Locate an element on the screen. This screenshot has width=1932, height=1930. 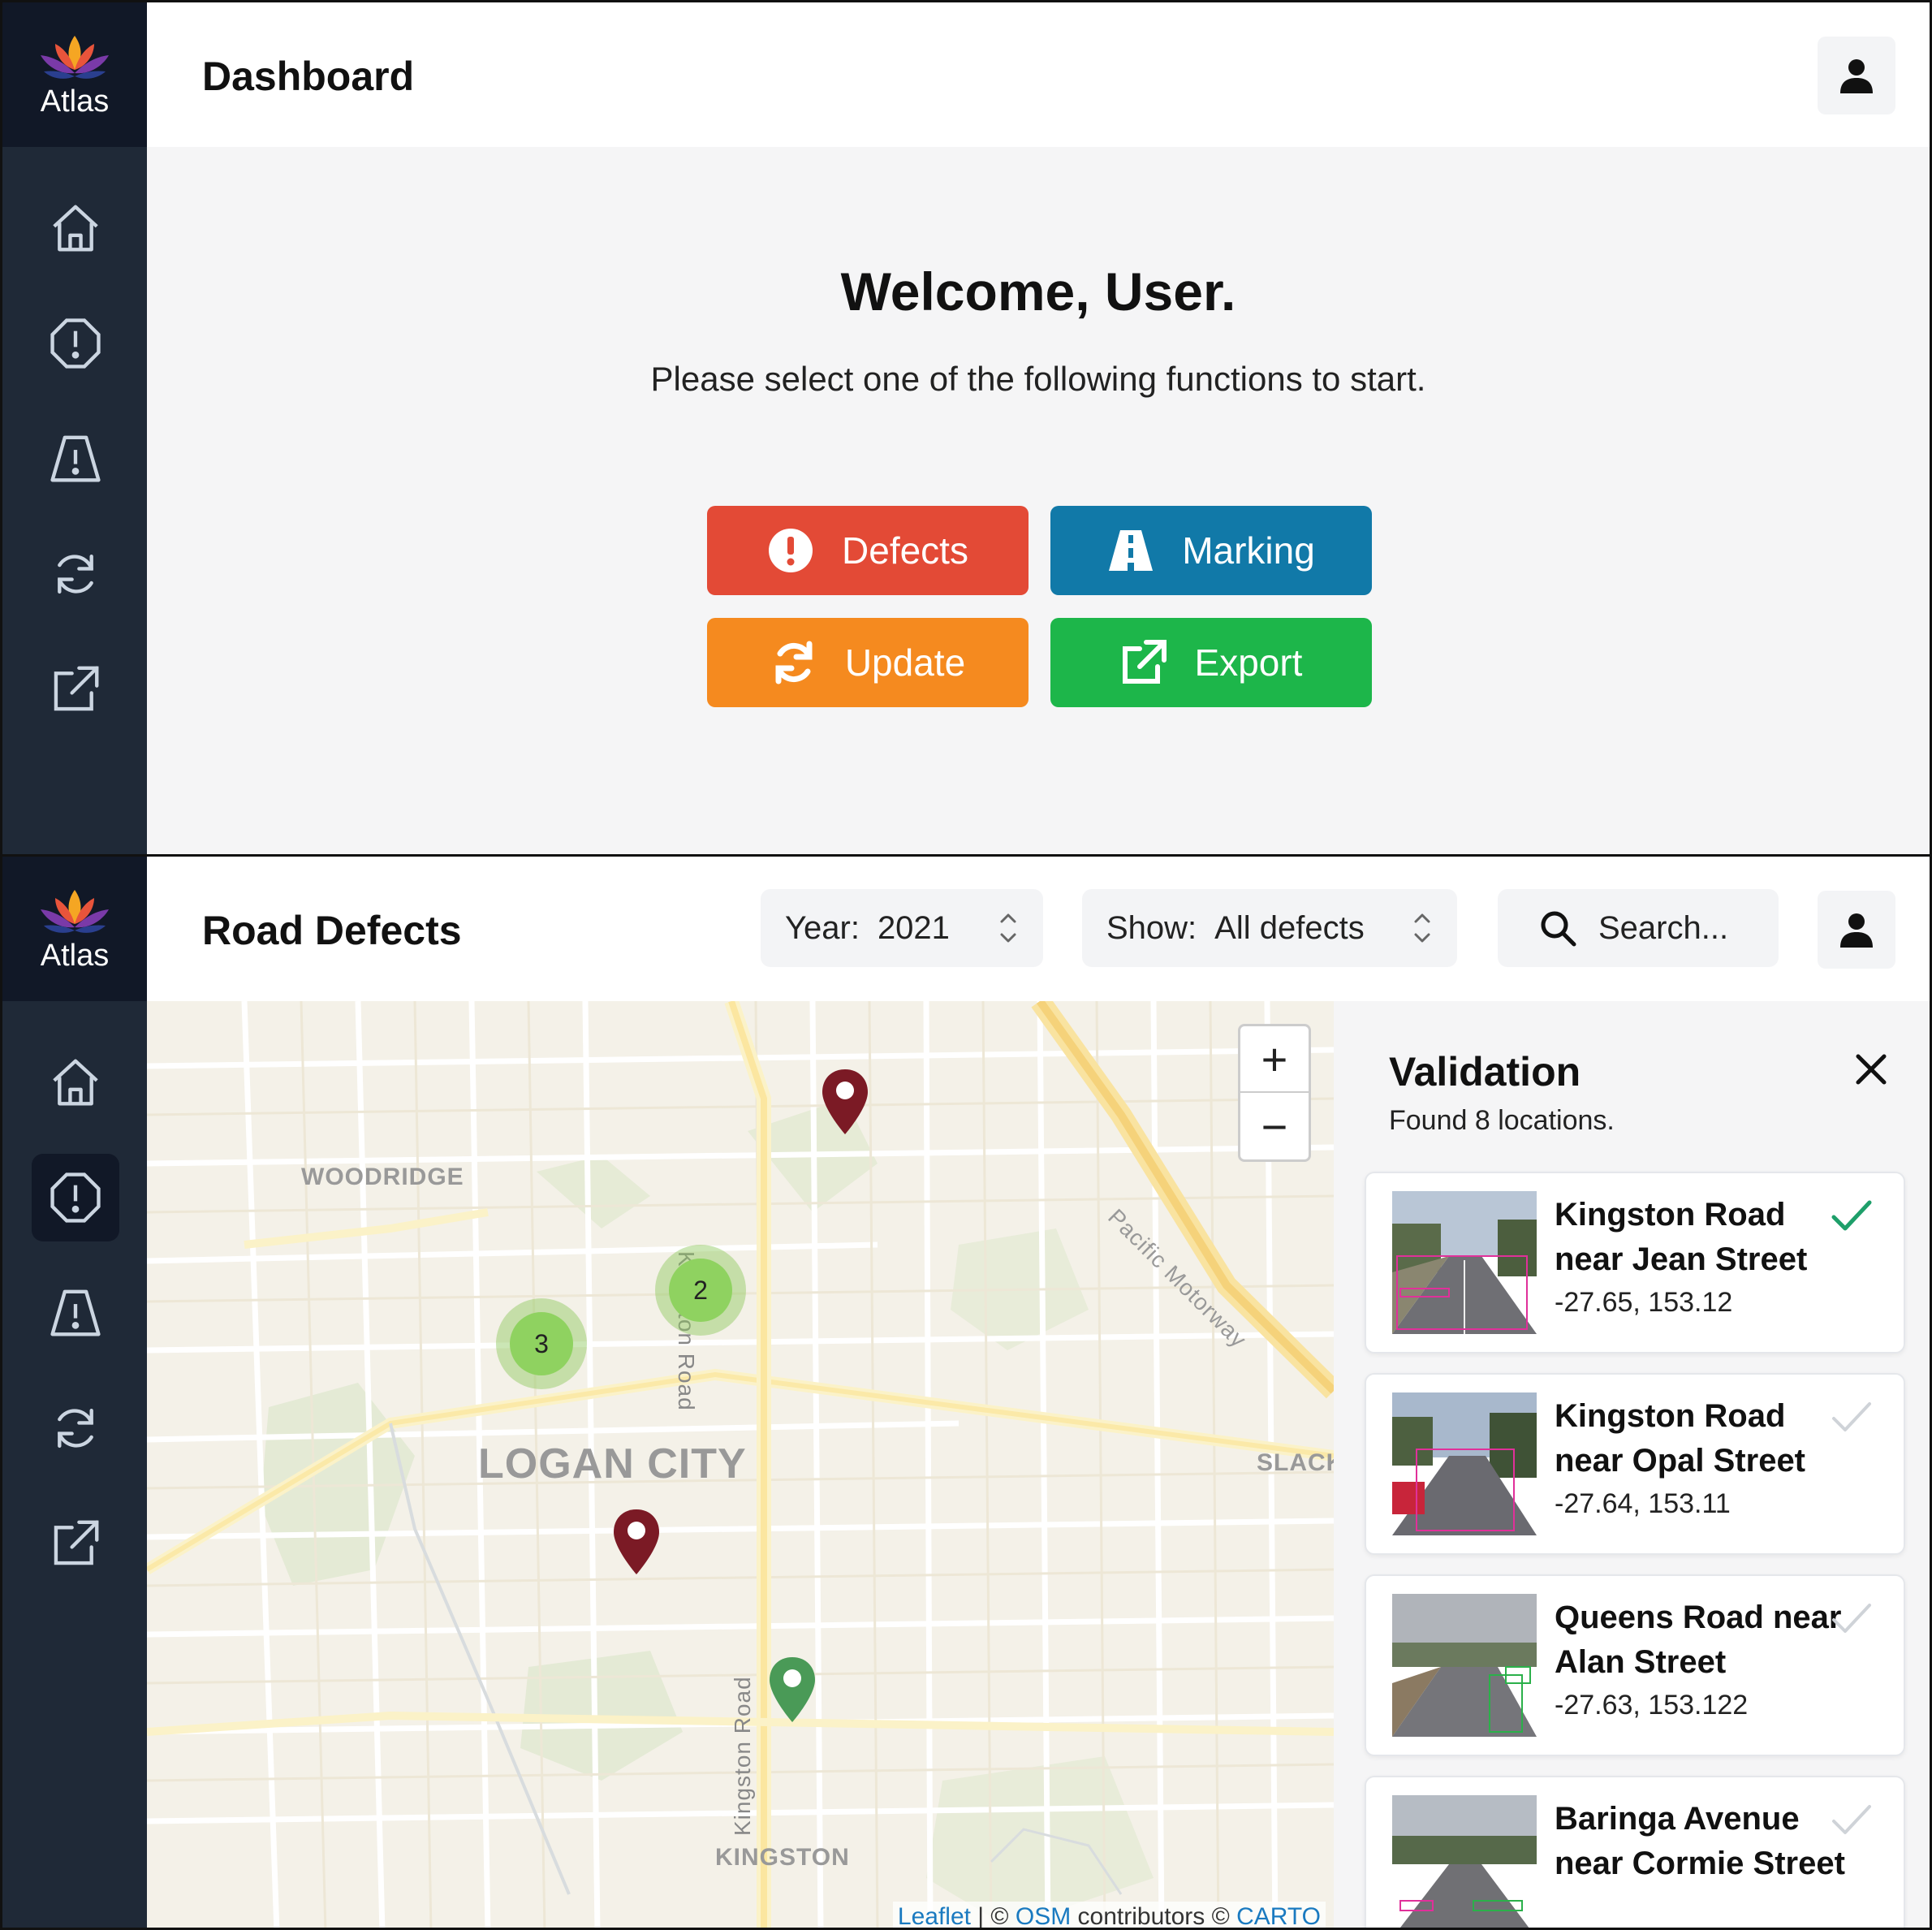
map-label-kingston: KINGSTON is located at coordinates (782, 1858).